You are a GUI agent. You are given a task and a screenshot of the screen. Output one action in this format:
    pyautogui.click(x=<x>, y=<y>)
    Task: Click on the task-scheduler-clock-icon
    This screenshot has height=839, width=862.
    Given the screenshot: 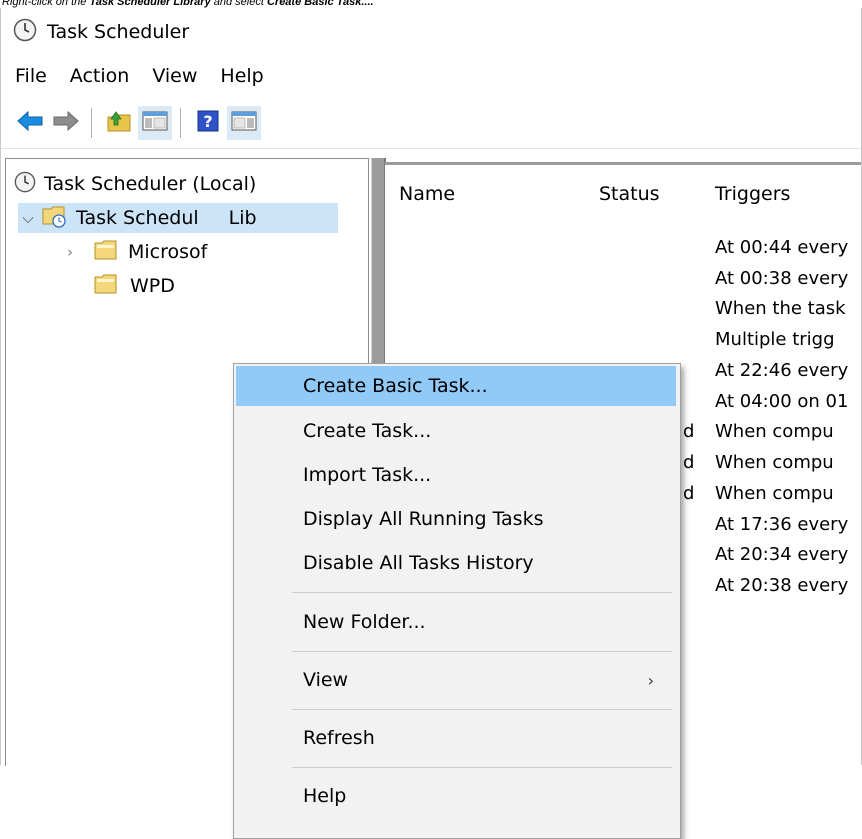 What is the action you would take?
    pyautogui.click(x=25, y=32)
    